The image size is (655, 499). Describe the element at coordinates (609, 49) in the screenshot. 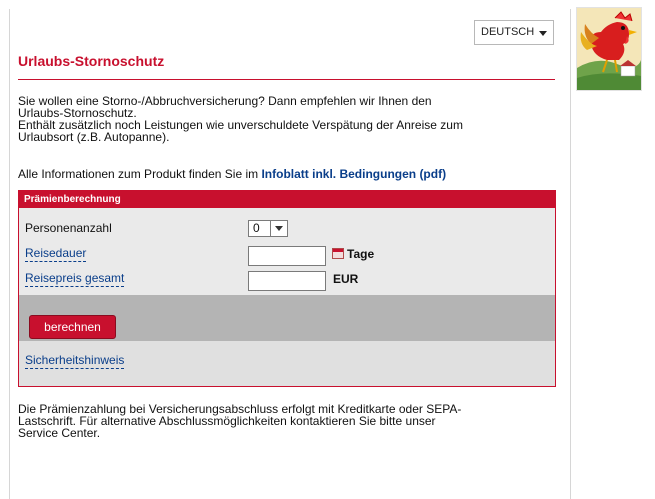

I see `rooster-logo-icon` at that location.